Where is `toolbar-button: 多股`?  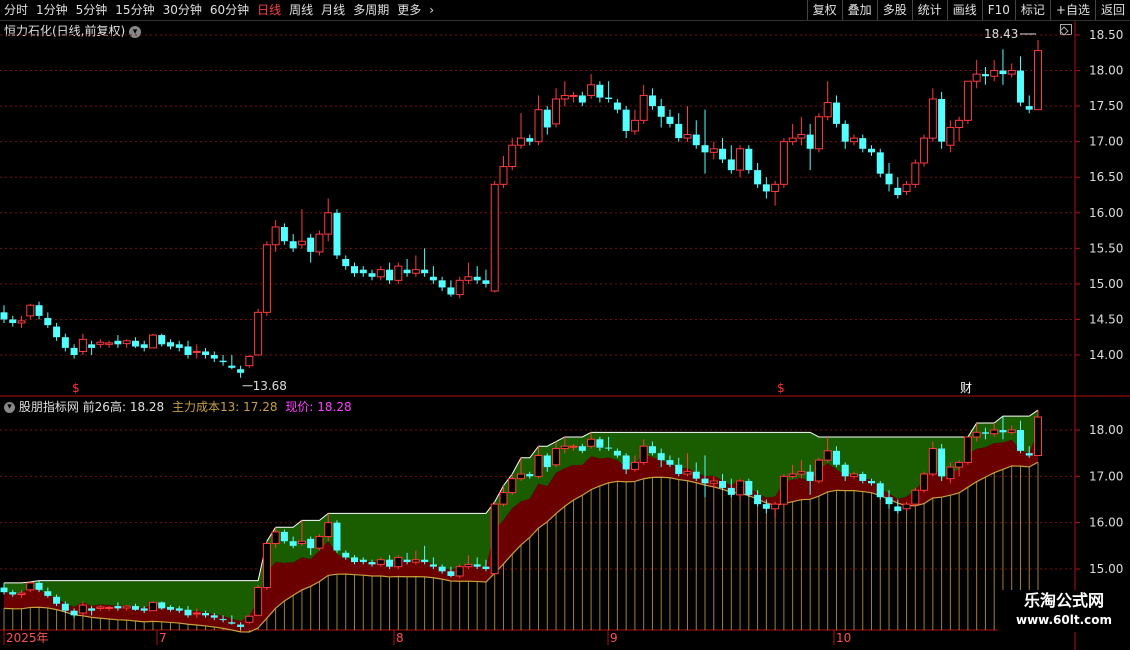 toolbar-button: 多股 is located at coordinates (894, 10).